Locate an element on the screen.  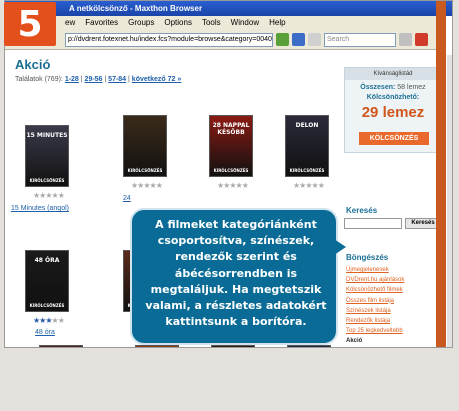
menu-favorites: Favorites is located at coordinates (101, 24).